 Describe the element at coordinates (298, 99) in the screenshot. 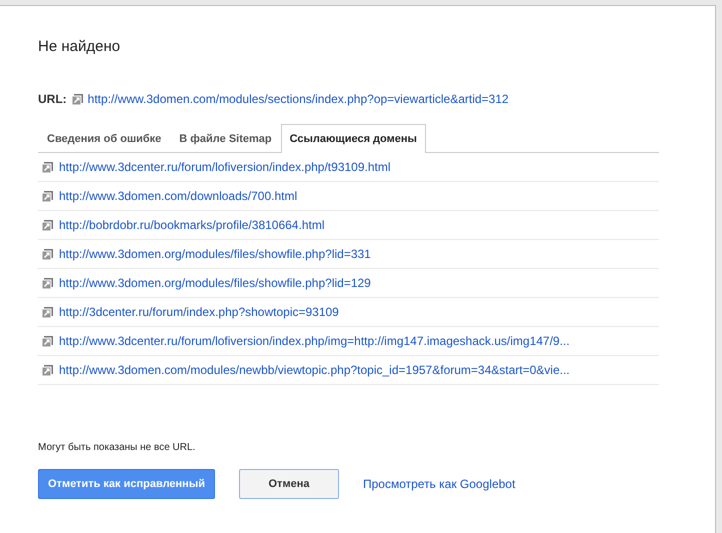

I see `url-link: http://www.3domen.com/modules/sections/index.php?op=viewarticle&artid=312` at that location.